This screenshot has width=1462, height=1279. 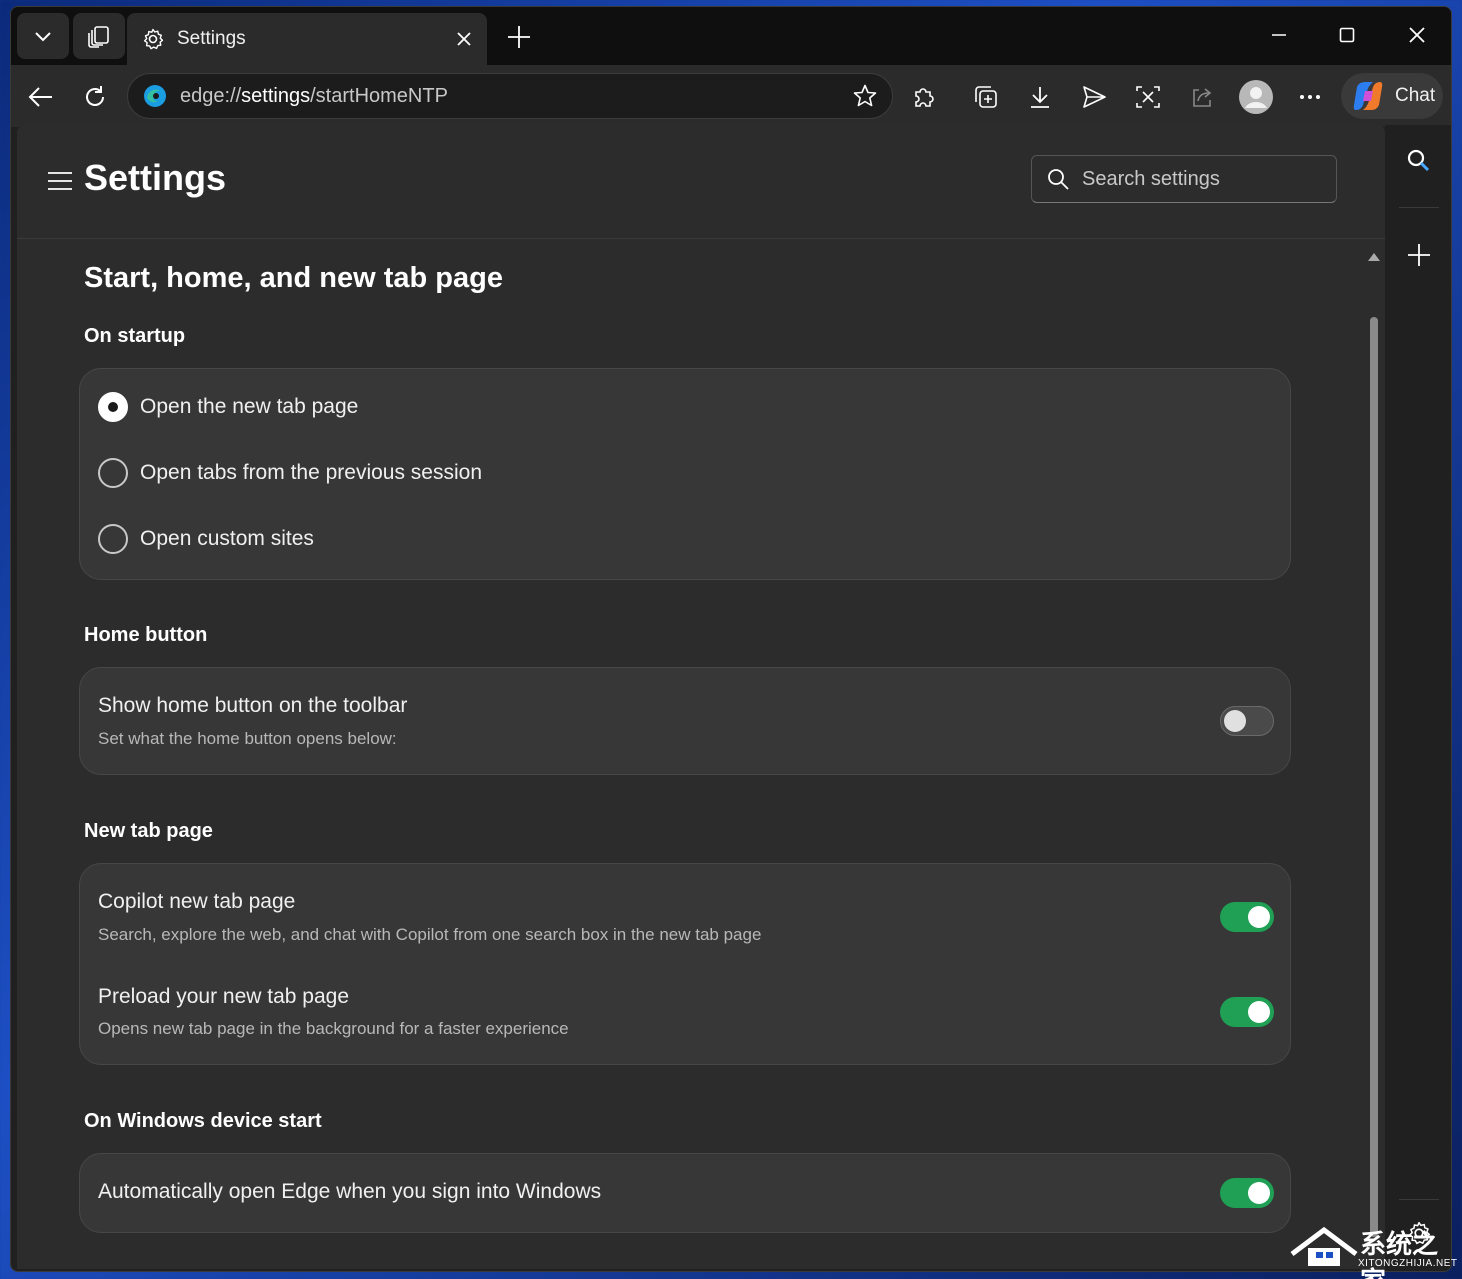 I want to click on auto-open-edge-toggle, so click(x=1247, y=1193).